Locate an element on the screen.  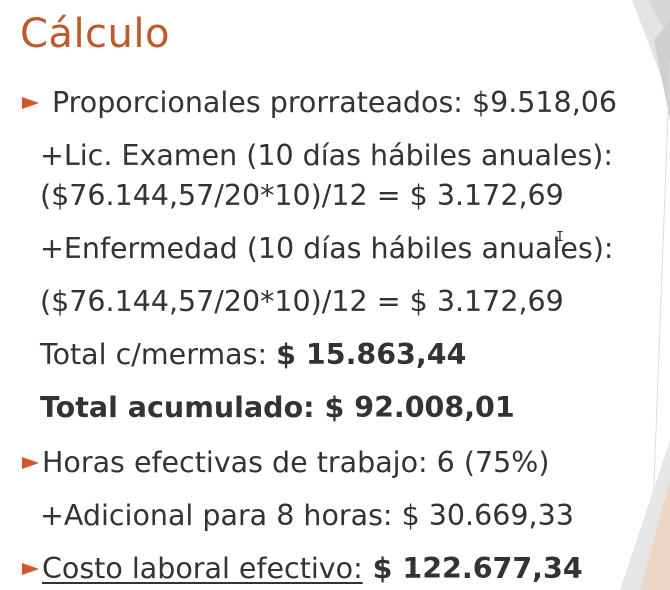
costo-laboral-value: $ 122.677,34 is located at coordinates (472, 568).